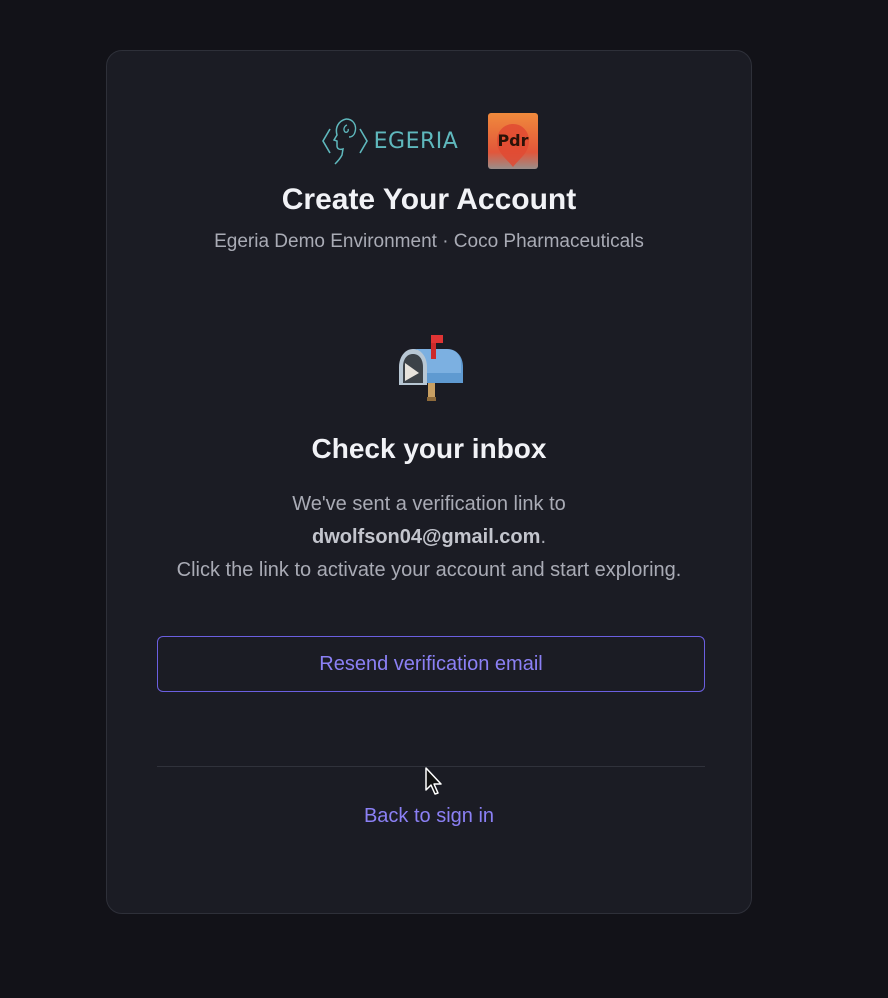 The height and width of the screenshot is (998, 888). What do you see at coordinates (344, 141) in the screenshot?
I see `egeria-face-icon` at bounding box center [344, 141].